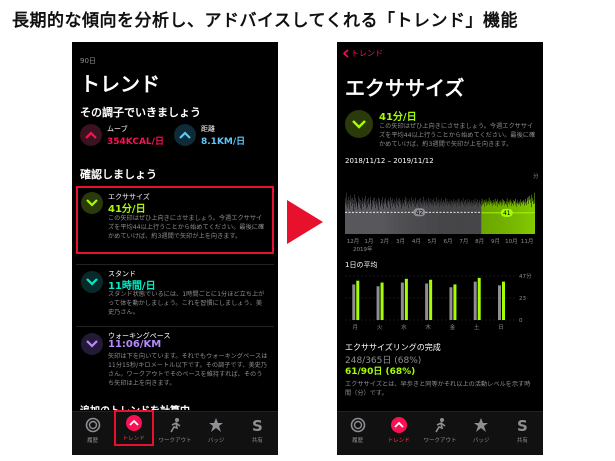 This screenshot has width=615, height=461. What do you see at coordinates (463, 241) in the screenshot?
I see `x-tick-label: 7月` at bounding box center [463, 241].